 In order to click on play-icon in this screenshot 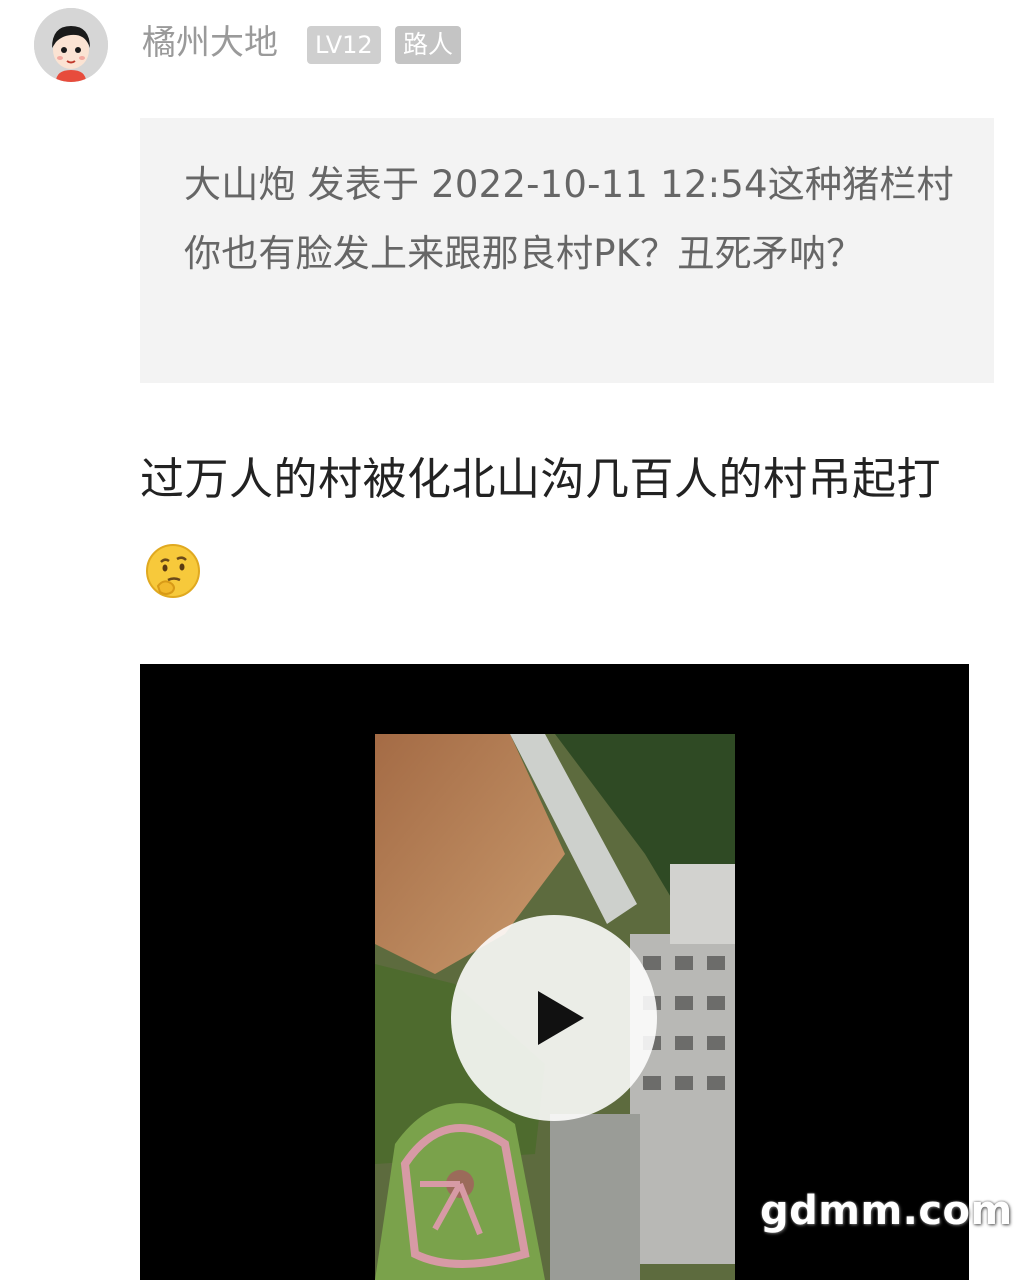, I will do `click(561, 1018)`.